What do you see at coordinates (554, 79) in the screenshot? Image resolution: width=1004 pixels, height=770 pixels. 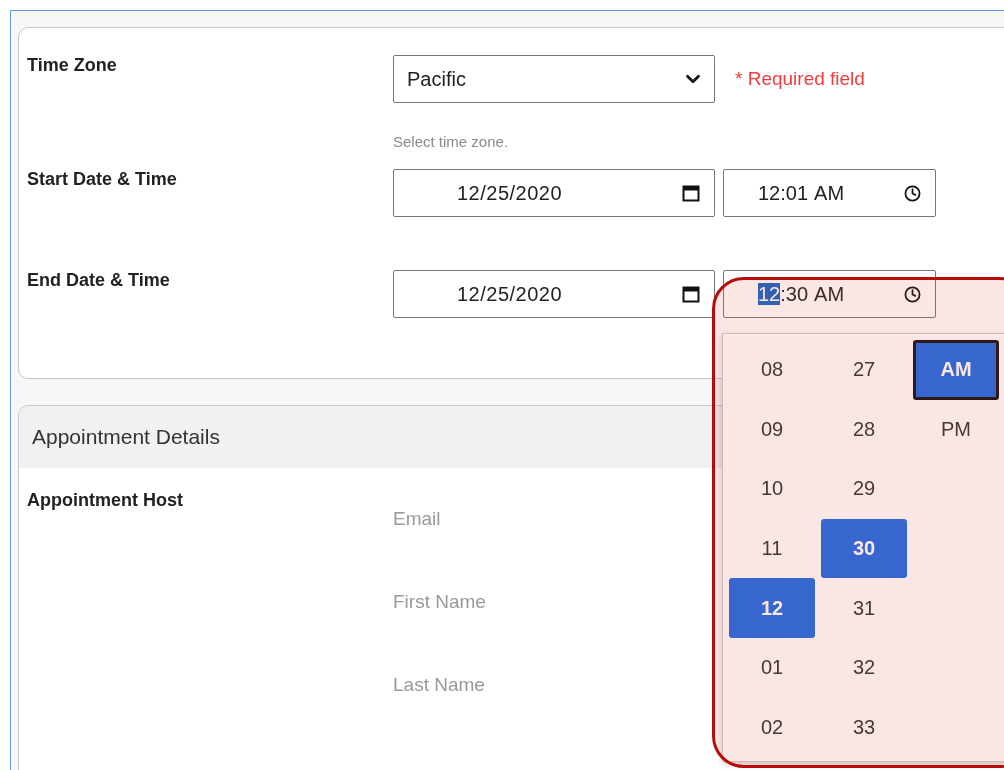 I see `time-zone-select: Pacific` at bounding box center [554, 79].